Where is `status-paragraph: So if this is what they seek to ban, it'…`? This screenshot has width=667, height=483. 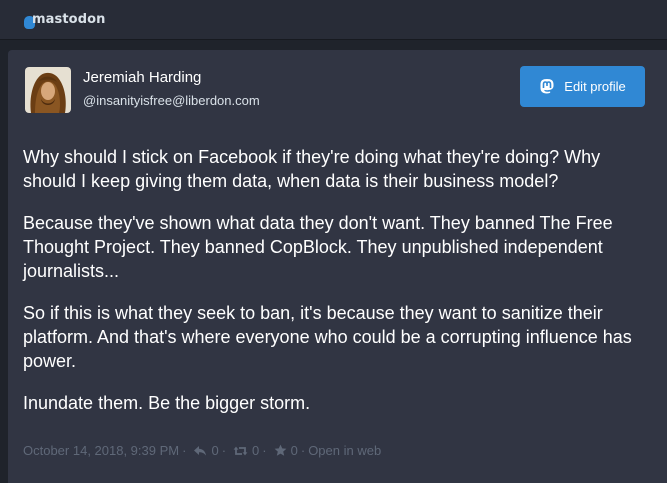
status-paragraph: So if this is what they seek to ban, it'… is located at coordinates (327, 337).